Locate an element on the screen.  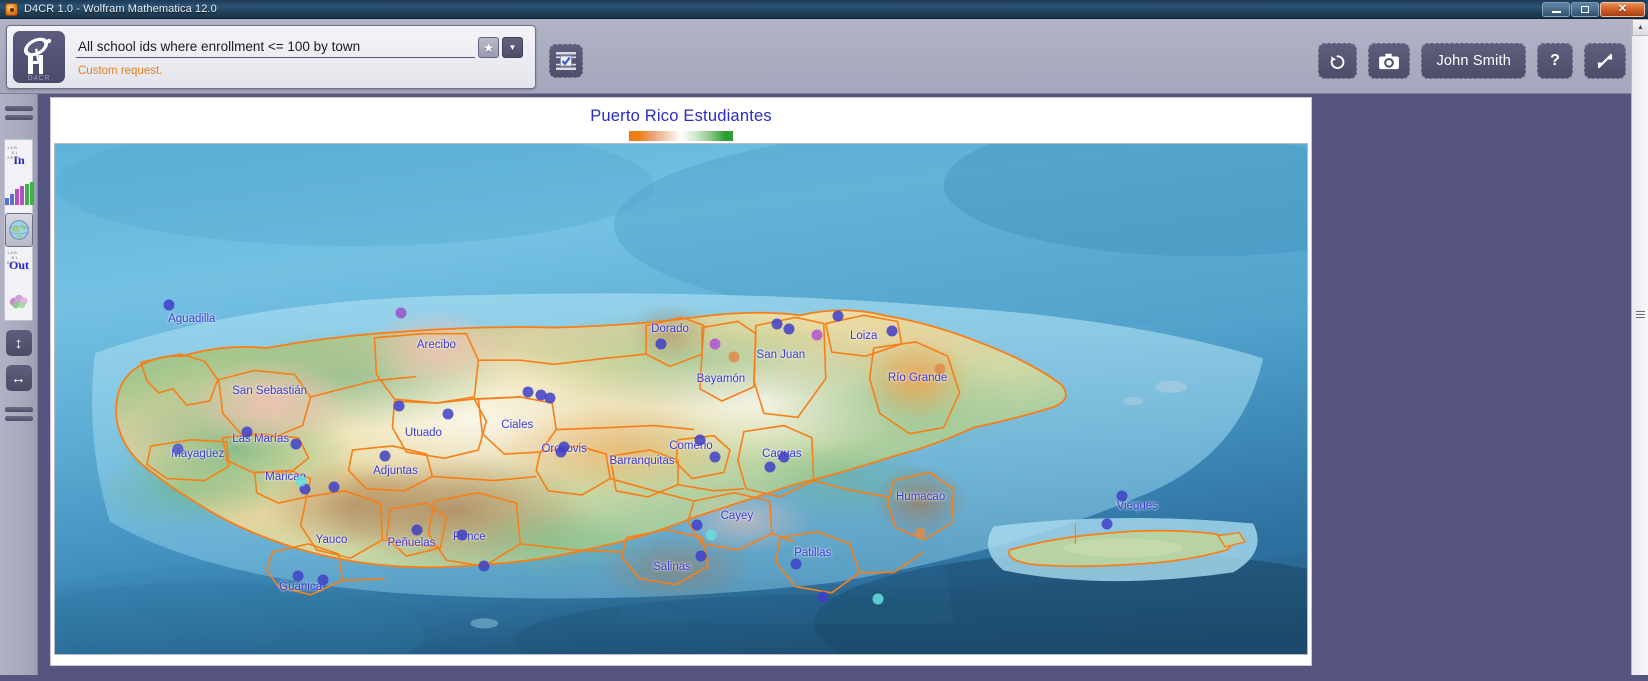
query-panel: D4CR ★ ▼ Custom request. is located at coordinates (271, 57).